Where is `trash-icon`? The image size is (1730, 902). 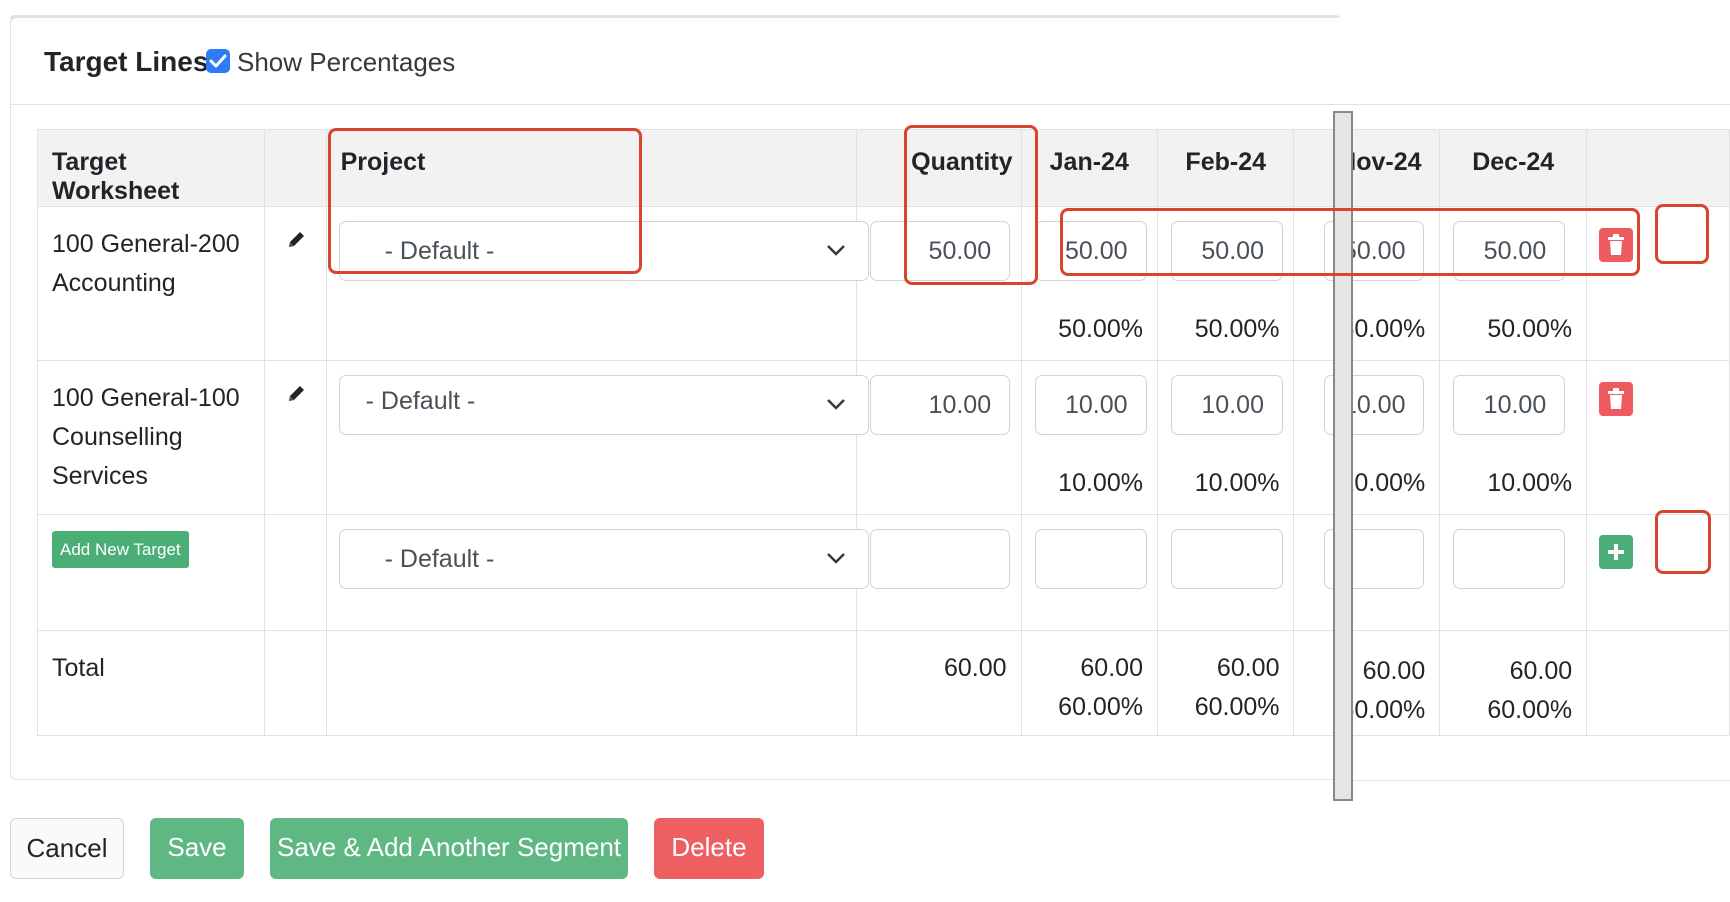 trash-icon is located at coordinates (1616, 398).